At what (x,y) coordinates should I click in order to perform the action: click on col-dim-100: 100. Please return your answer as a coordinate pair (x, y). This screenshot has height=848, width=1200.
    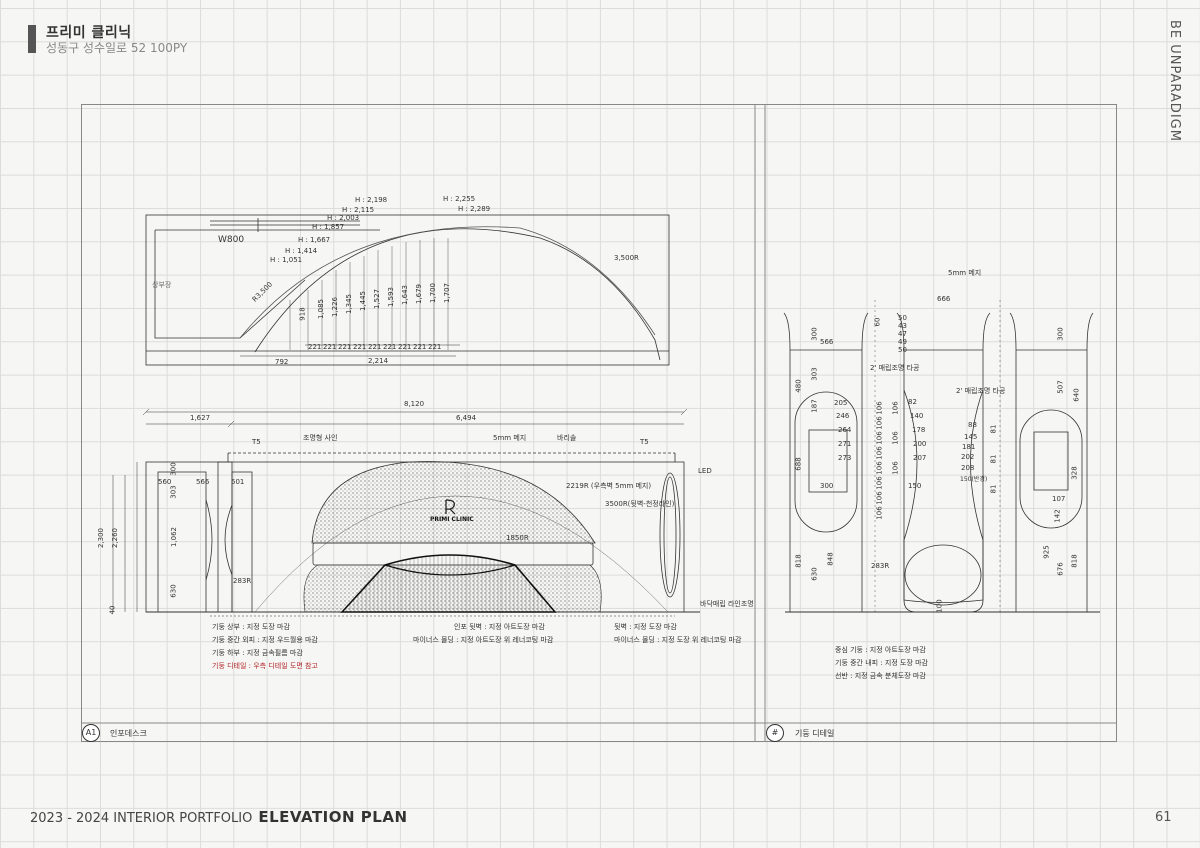
    Looking at the image, I should click on (939, 606).